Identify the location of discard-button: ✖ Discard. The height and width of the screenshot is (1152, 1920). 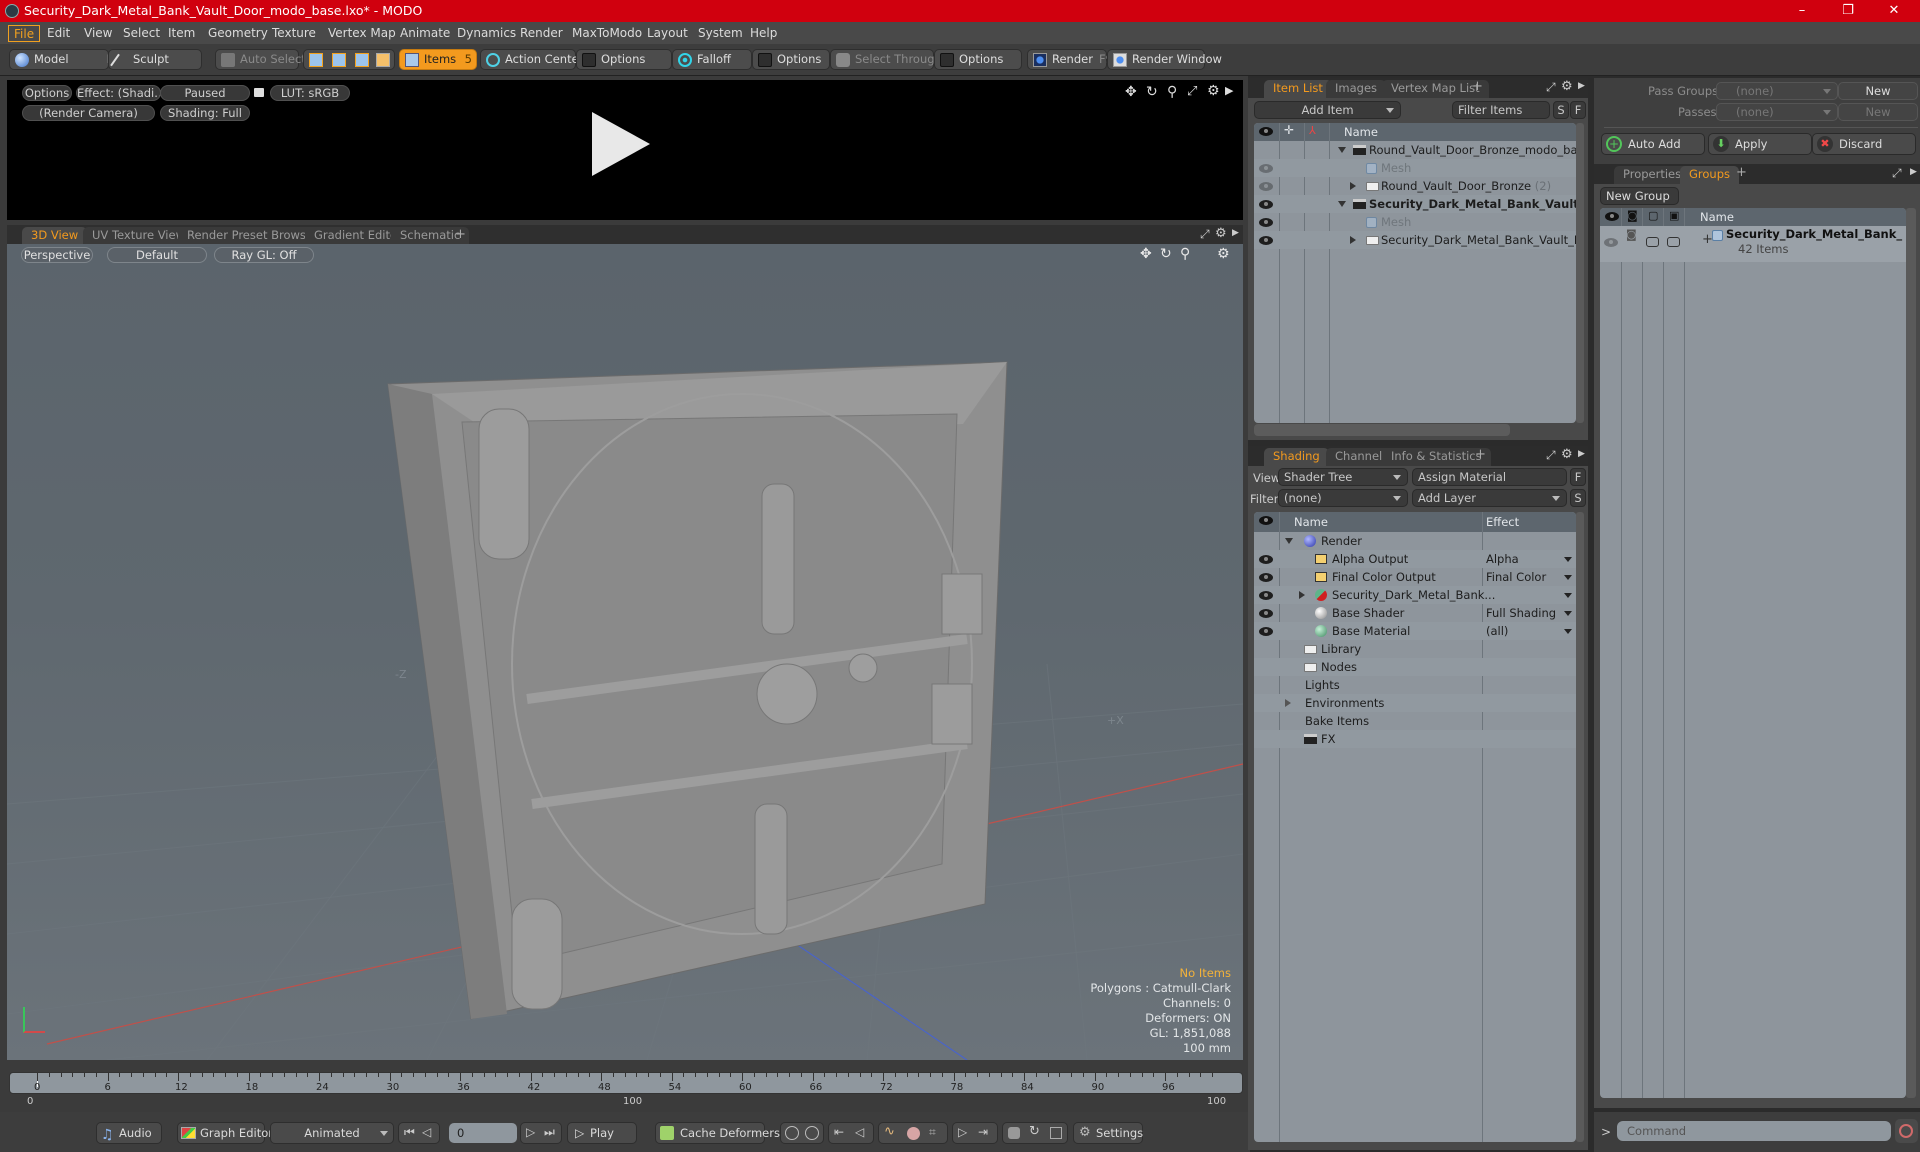
(1864, 144).